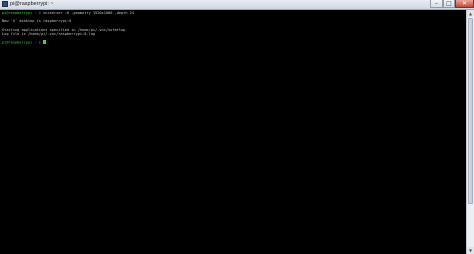 The image size is (474, 254). What do you see at coordinates (37, 42) in the screenshot?
I see `prompt-path: ~ $` at bounding box center [37, 42].